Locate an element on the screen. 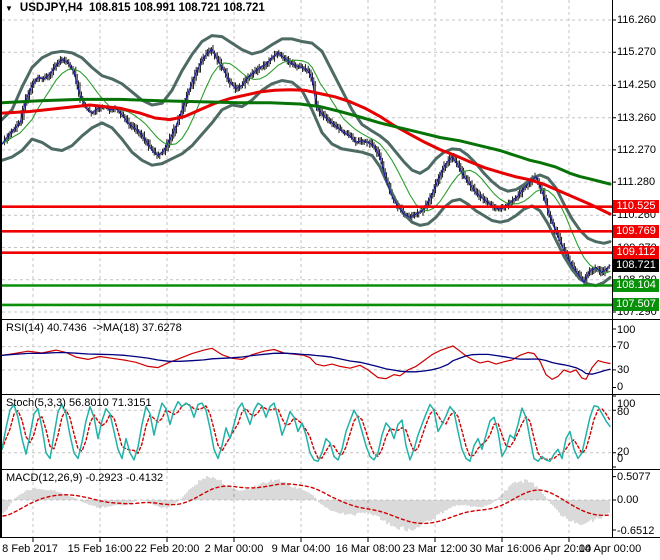  price-level-badge: 108.104 is located at coordinates (636, 285).